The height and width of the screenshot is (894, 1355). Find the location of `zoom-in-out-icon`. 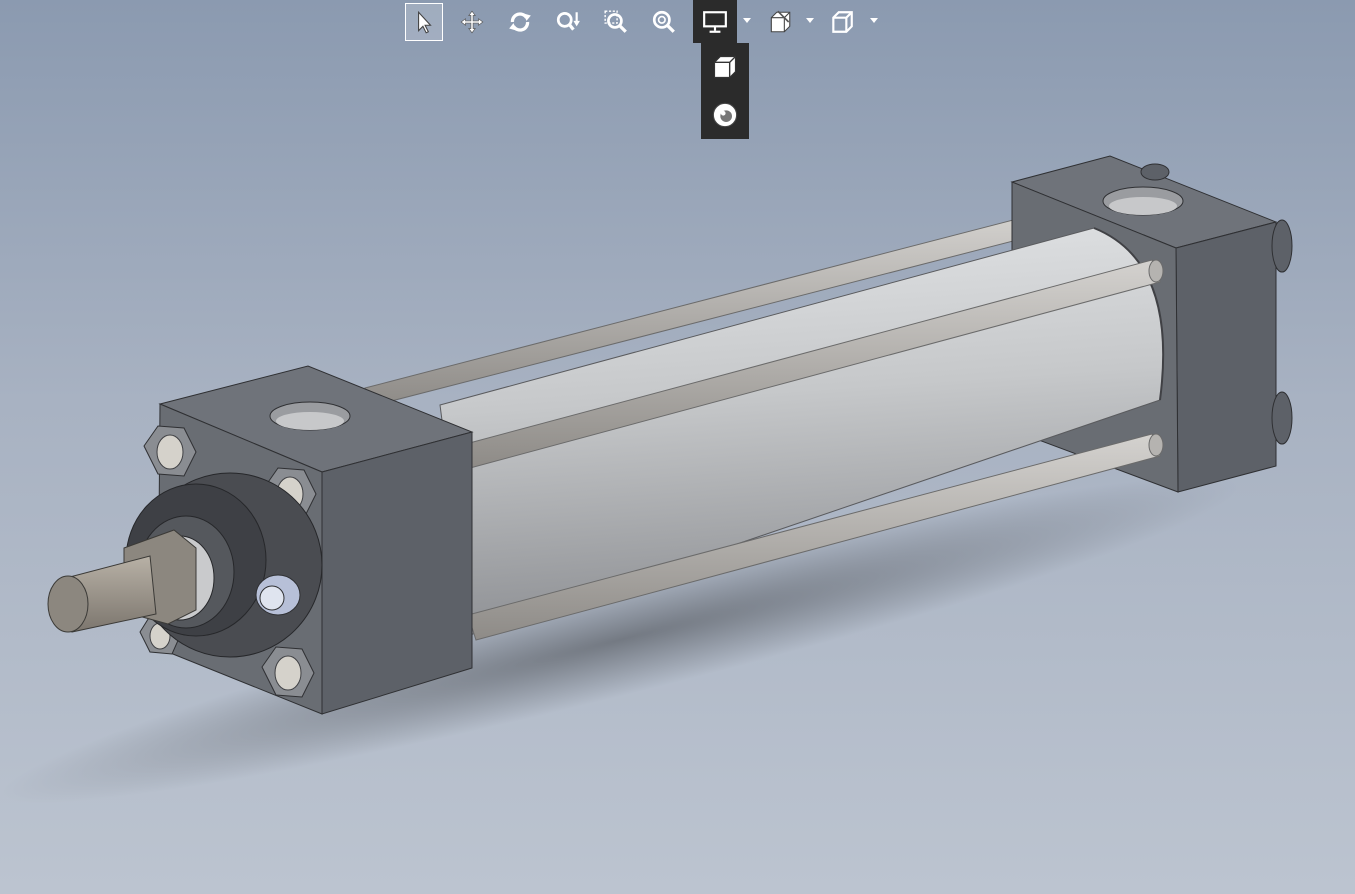

zoom-in-out-icon is located at coordinates (568, 21).